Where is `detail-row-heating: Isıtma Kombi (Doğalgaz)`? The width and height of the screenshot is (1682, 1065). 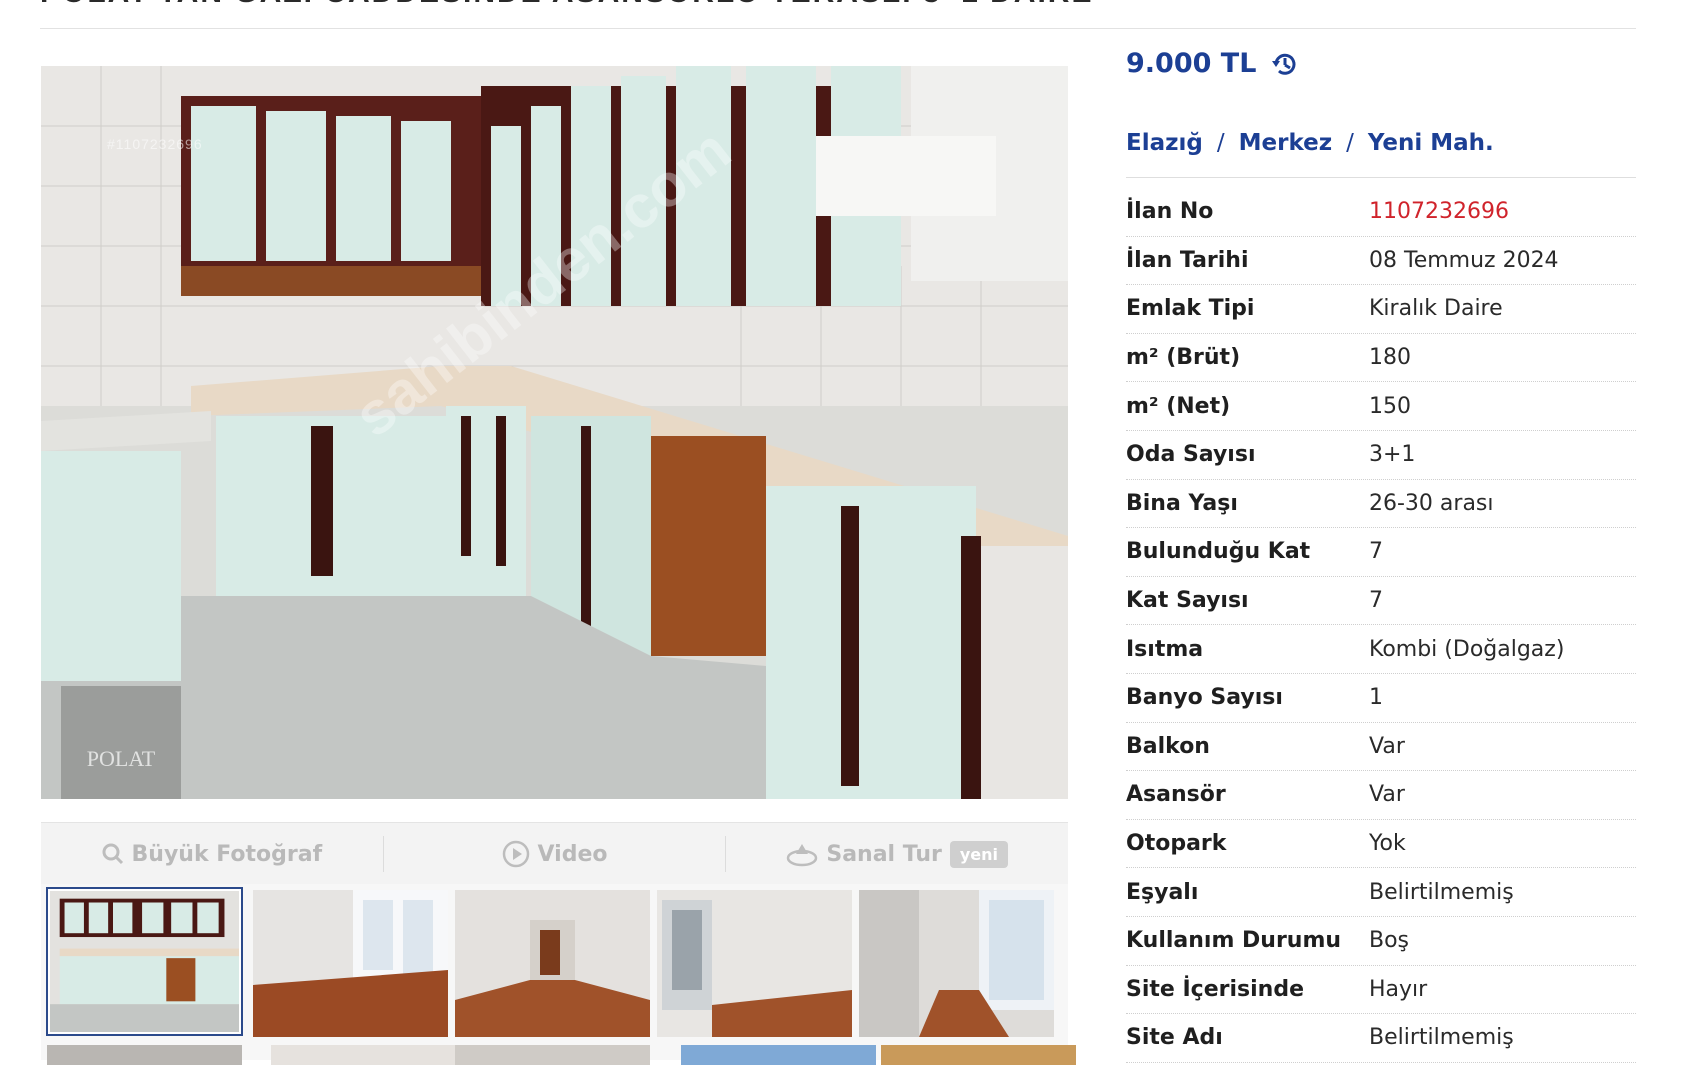 detail-row-heating: Isıtma Kombi (Doğalgaz) is located at coordinates (1381, 649).